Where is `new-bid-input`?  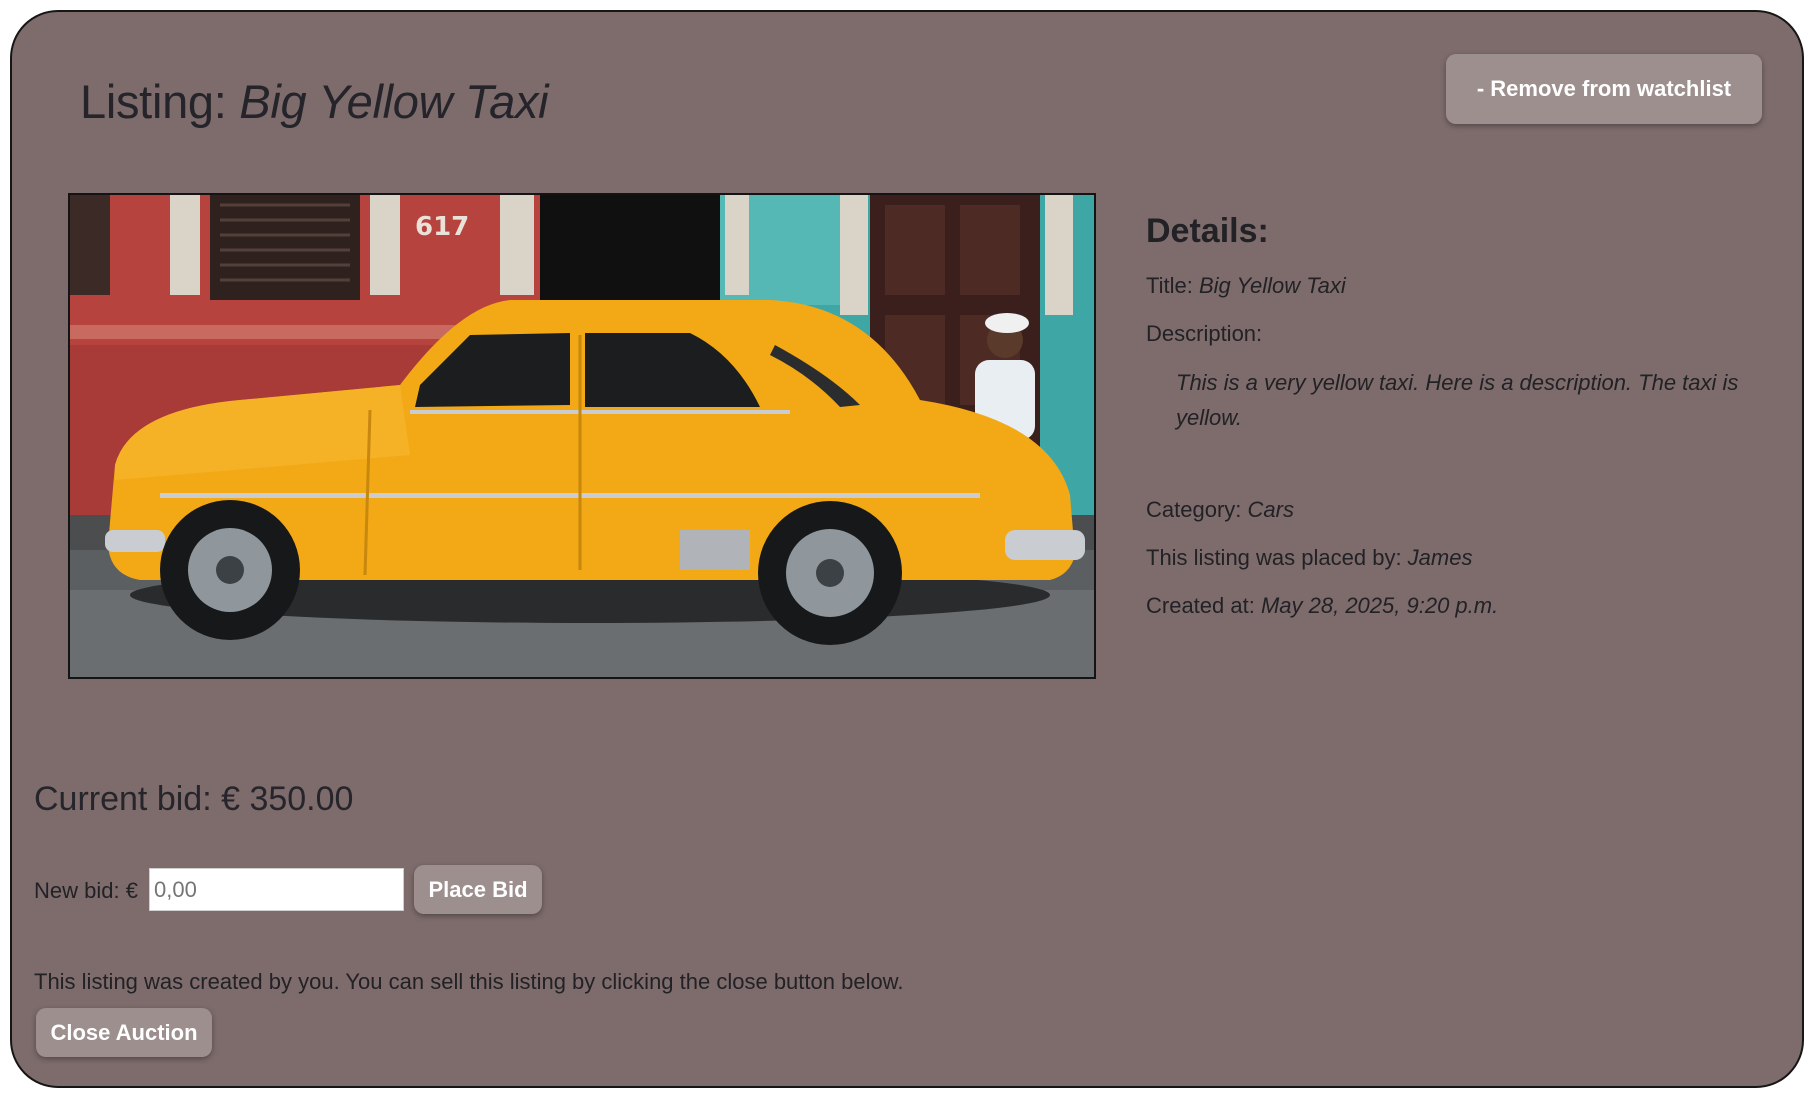
new-bid-input is located at coordinates (276, 889).